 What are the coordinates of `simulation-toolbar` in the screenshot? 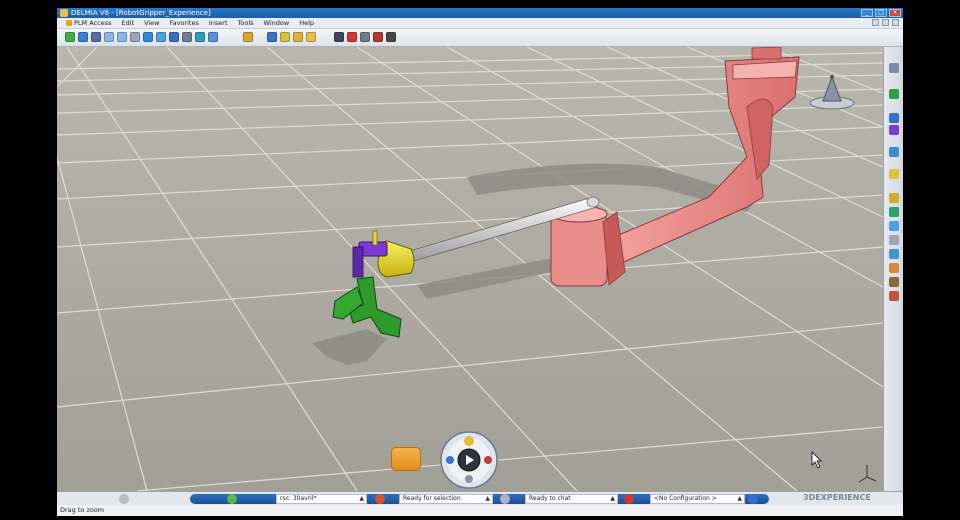 It's located at (365, 37).